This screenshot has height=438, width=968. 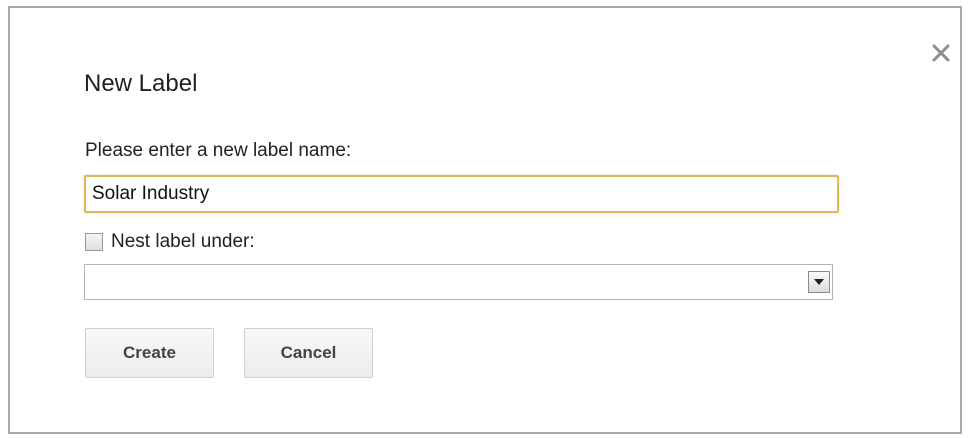 I want to click on dialog-title: New Label, so click(x=141, y=83).